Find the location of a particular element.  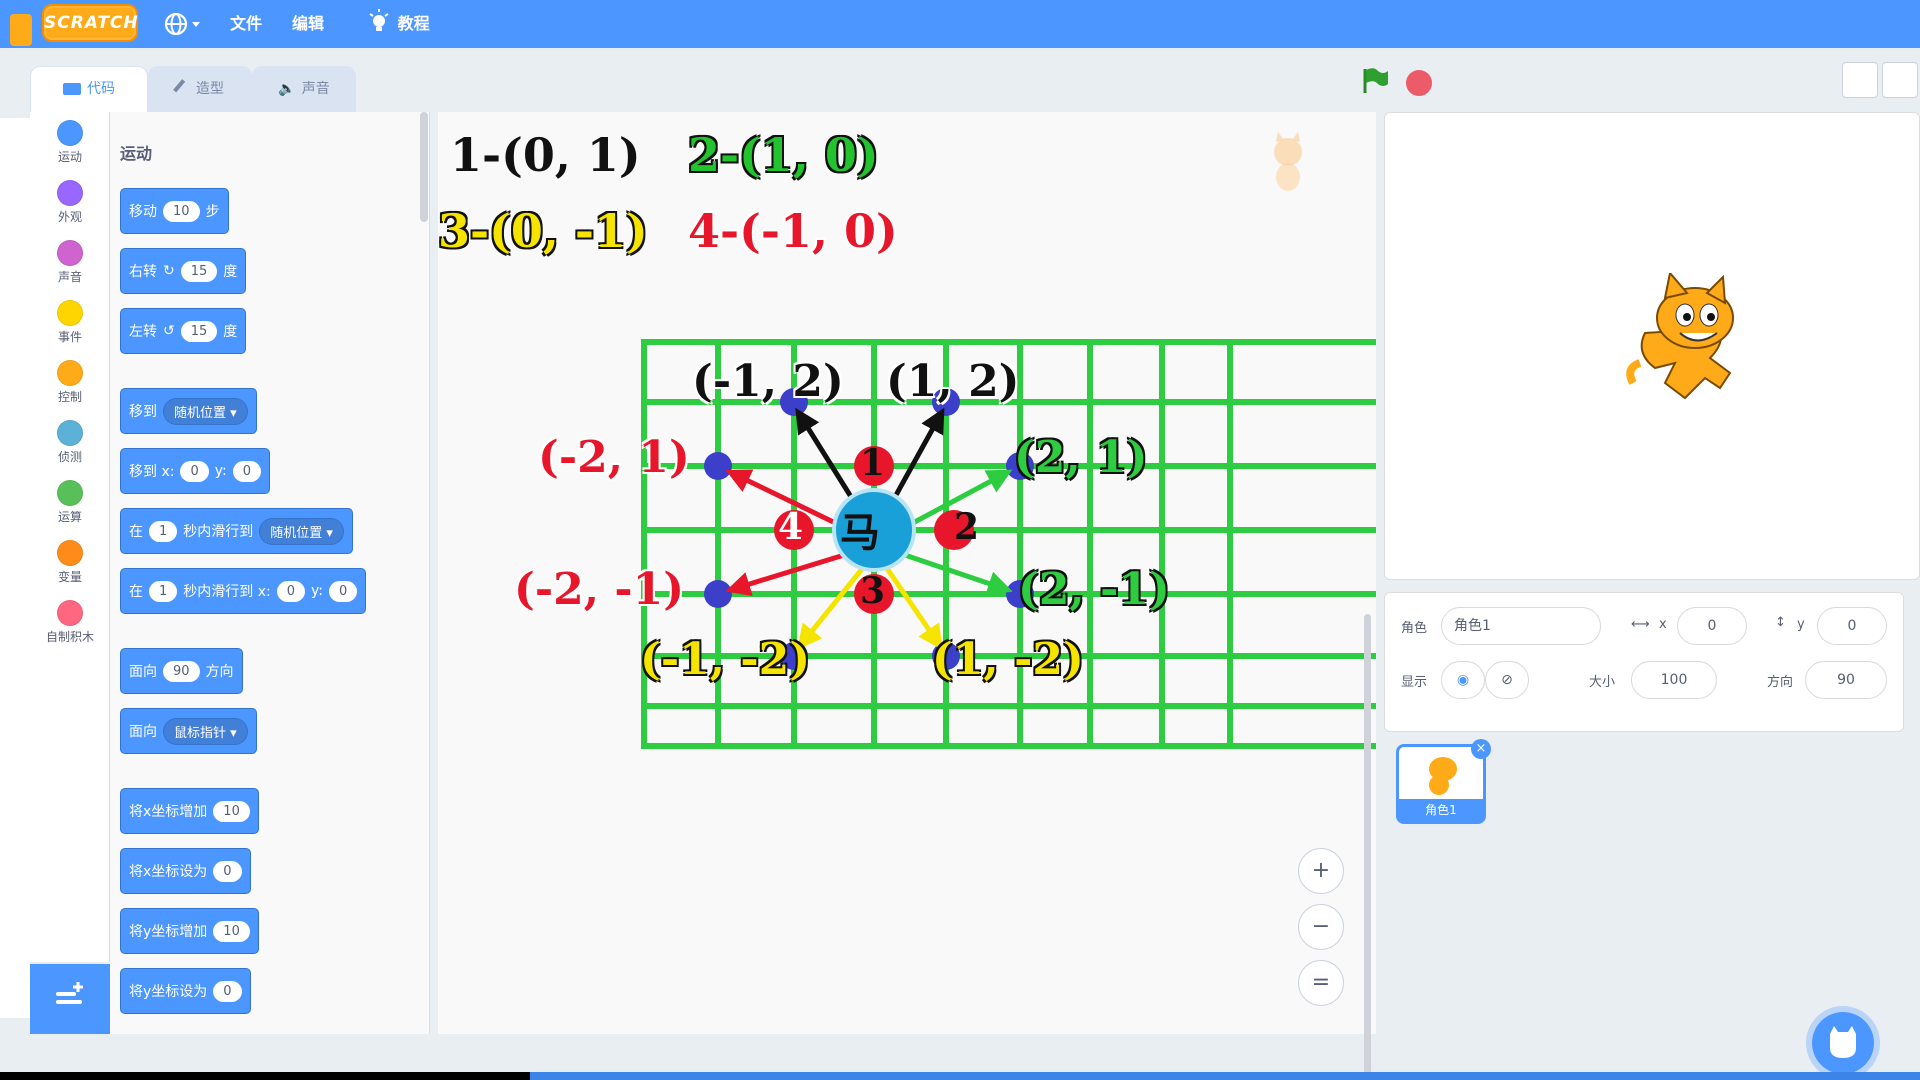

block-point-direction: 面向 90 方向 is located at coordinates (181, 671).